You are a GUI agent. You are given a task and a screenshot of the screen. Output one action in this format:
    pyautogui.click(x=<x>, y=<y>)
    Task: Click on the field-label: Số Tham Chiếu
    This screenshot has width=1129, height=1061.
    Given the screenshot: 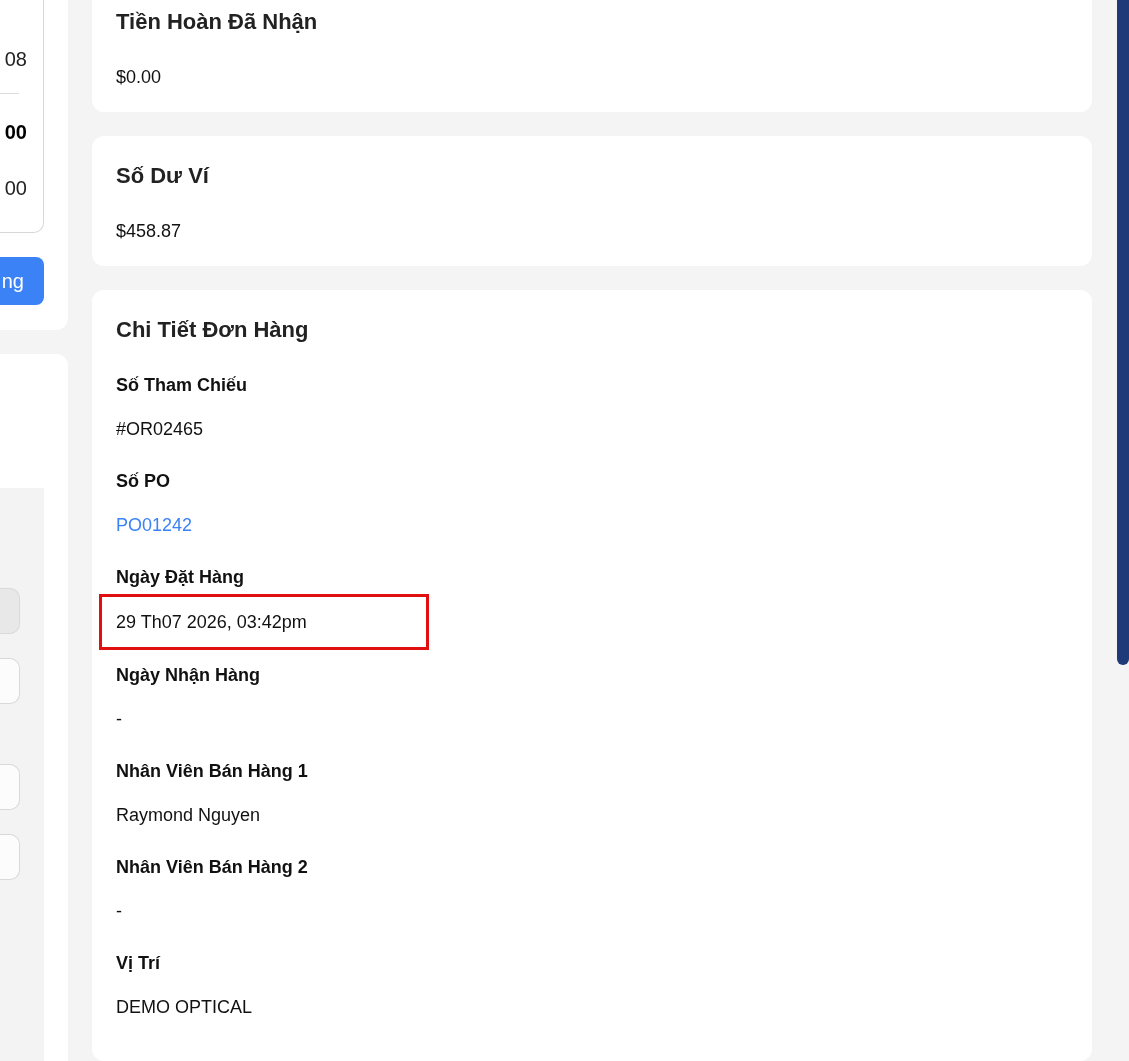 What is the action you would take?
    pyautogui.click(x=182, y=385)
    